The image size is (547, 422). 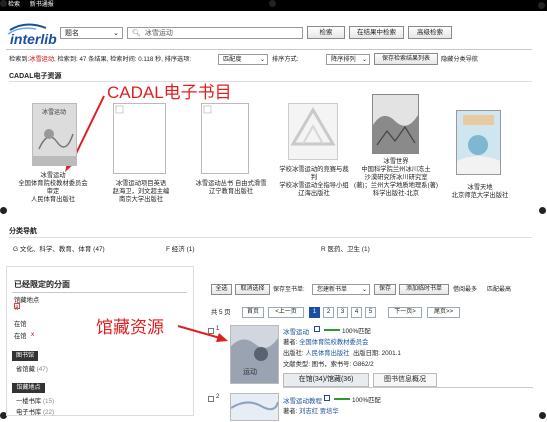 What do you see at coordinates (356, 312) in the screenshot?
I see `page-button: 4` at bounding box center [356, 312].